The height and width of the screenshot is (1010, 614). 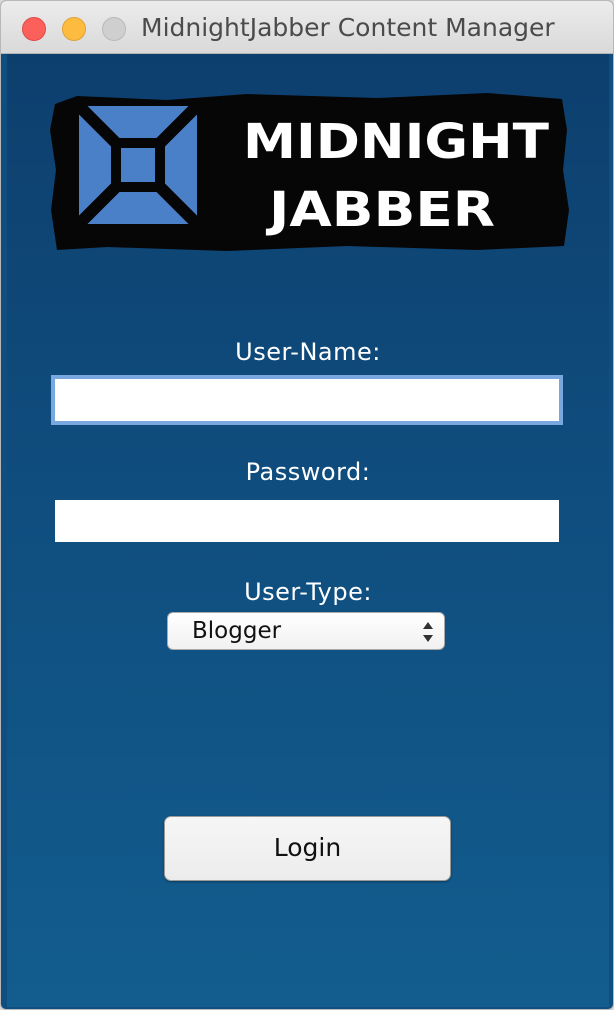 I want to click on usertype-label: User-Type:, so click(x=308, y=592).